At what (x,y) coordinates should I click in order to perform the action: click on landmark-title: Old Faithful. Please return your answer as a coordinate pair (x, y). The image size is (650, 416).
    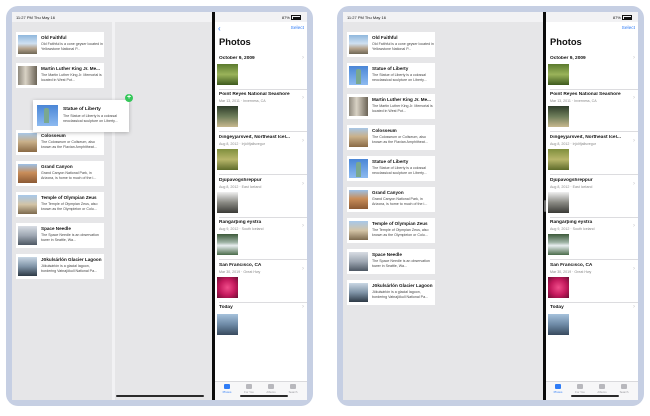
    Looking at the image, I should click on (385, 37).